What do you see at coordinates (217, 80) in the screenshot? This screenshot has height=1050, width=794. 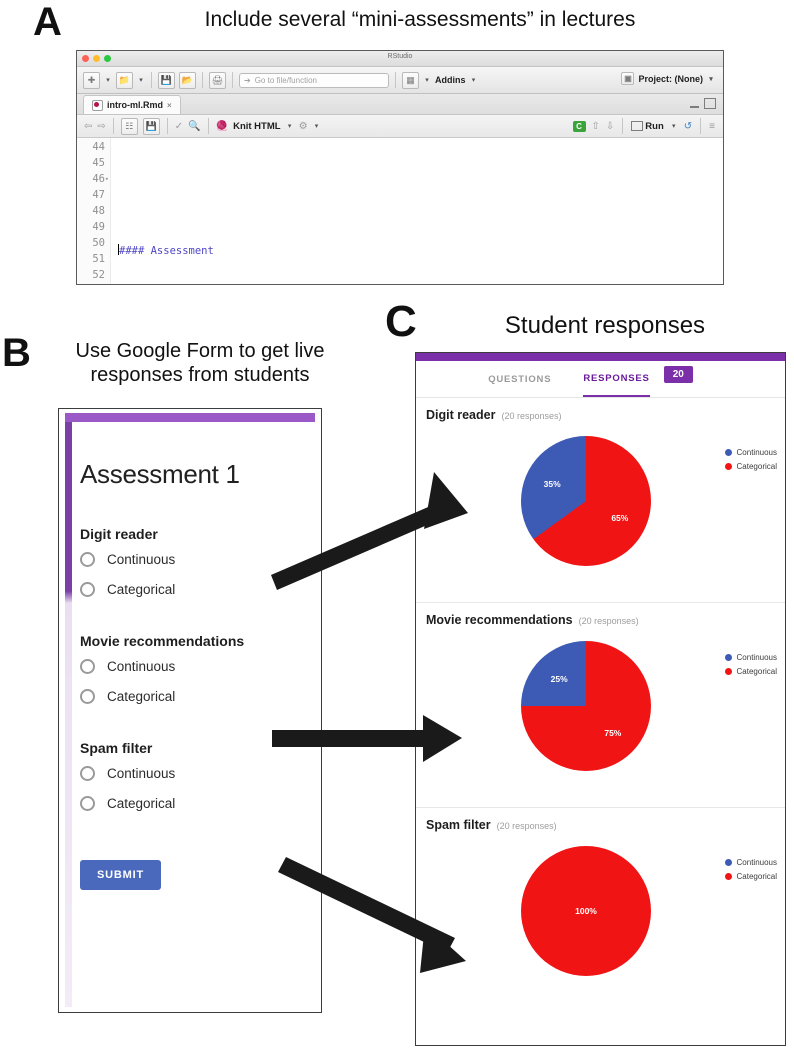 I see `print-icon: 🖨` at bounding box center [217, 80].